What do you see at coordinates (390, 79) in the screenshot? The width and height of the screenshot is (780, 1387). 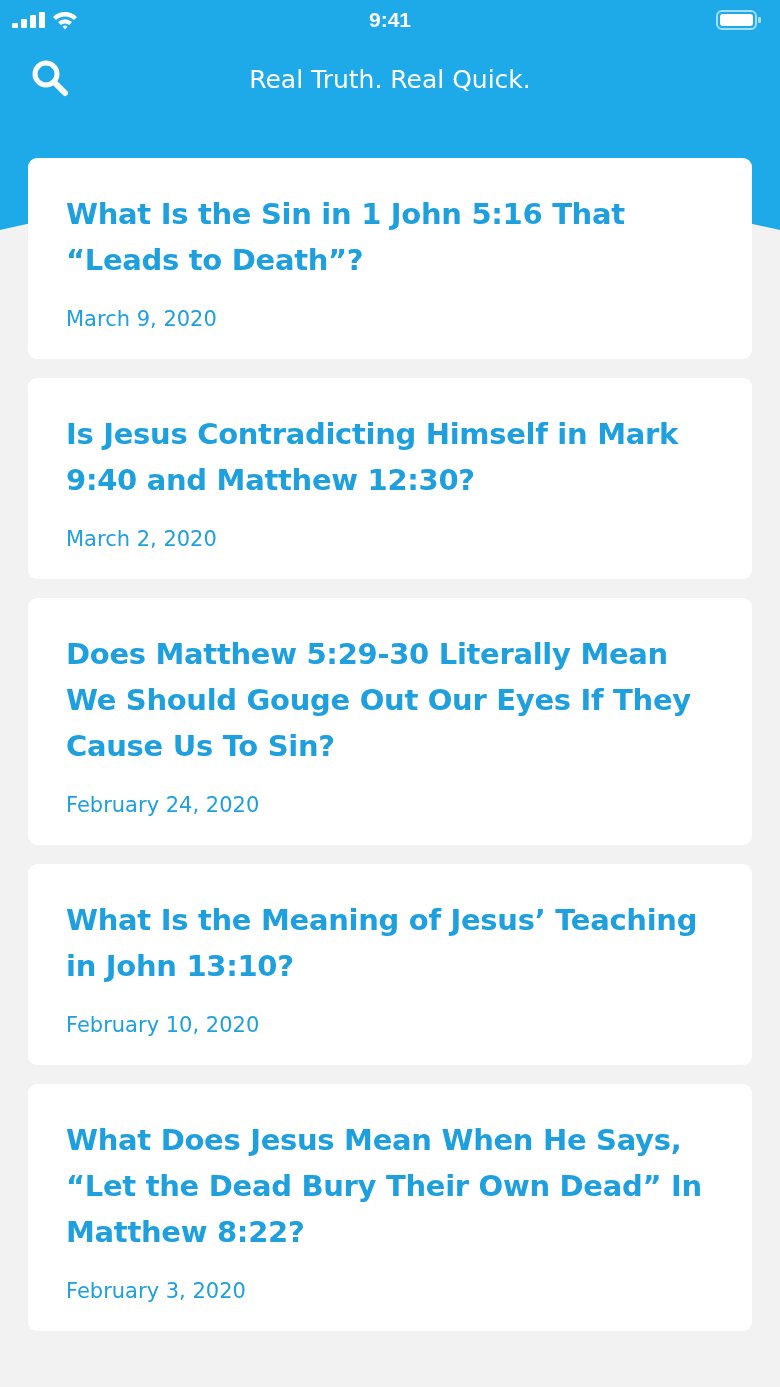 I see `app-title: Real Truth. Real Quick.` at bounding box center [390, 79].